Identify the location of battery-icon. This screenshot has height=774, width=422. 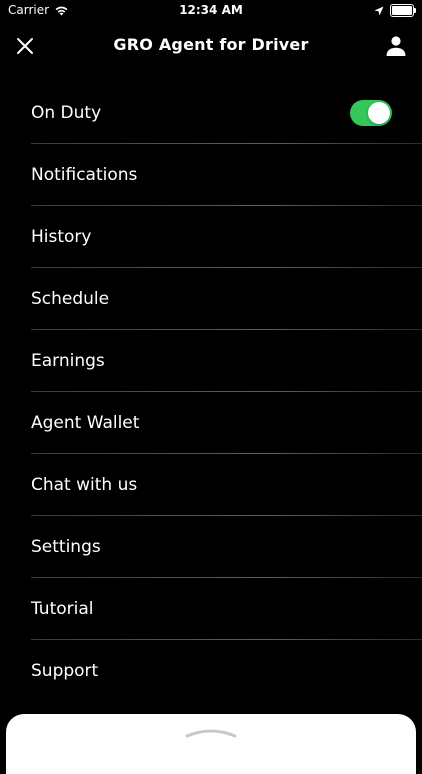
(403, 10).